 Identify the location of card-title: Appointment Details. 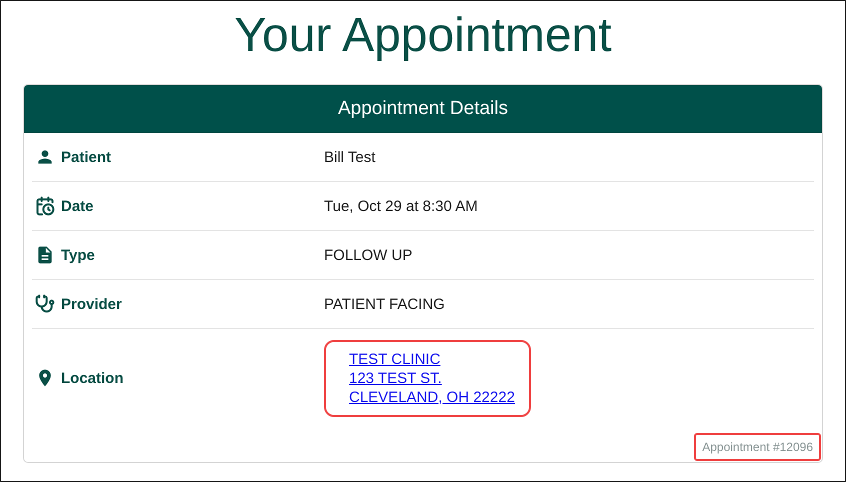
(423, 109).